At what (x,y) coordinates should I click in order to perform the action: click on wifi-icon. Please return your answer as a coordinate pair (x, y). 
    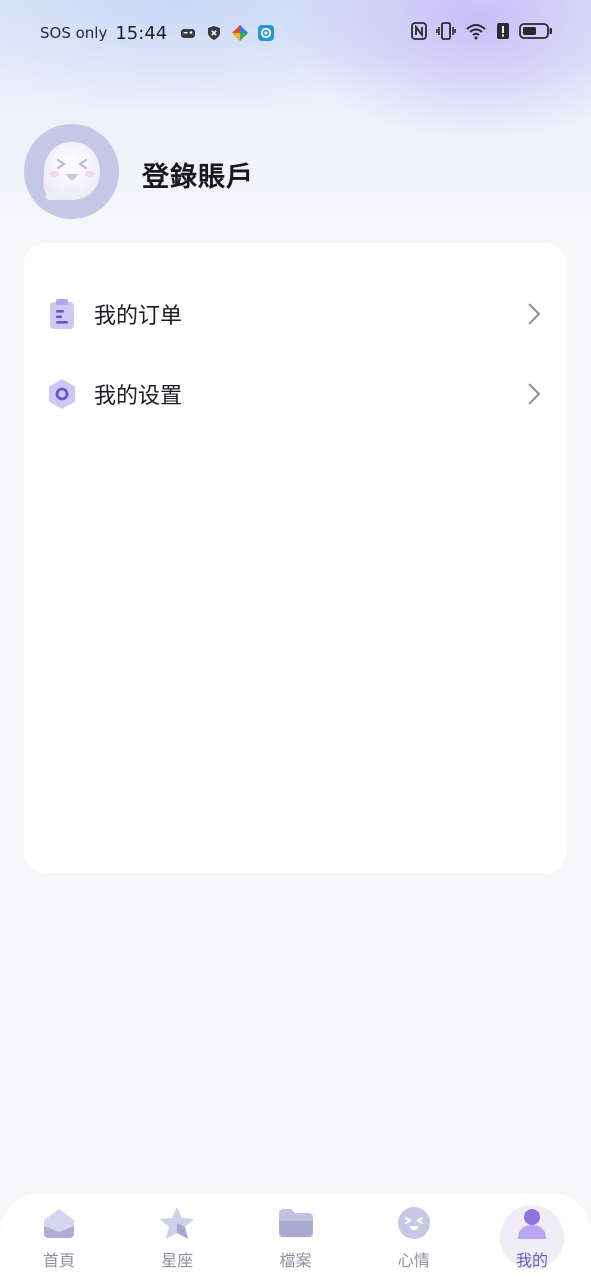
    Looking at the image, I should click on (476, 33).